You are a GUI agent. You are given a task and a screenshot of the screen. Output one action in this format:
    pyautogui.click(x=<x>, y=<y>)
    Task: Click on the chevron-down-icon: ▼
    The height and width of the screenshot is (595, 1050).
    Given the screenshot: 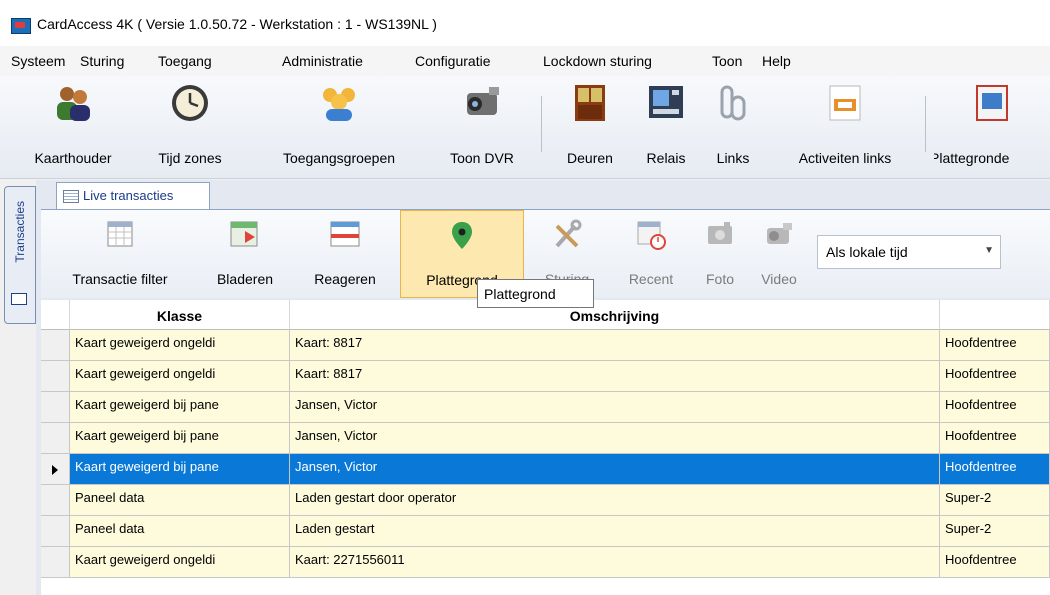 What is the action you would take?
    pyautogui.click(x=989, y=250)
    